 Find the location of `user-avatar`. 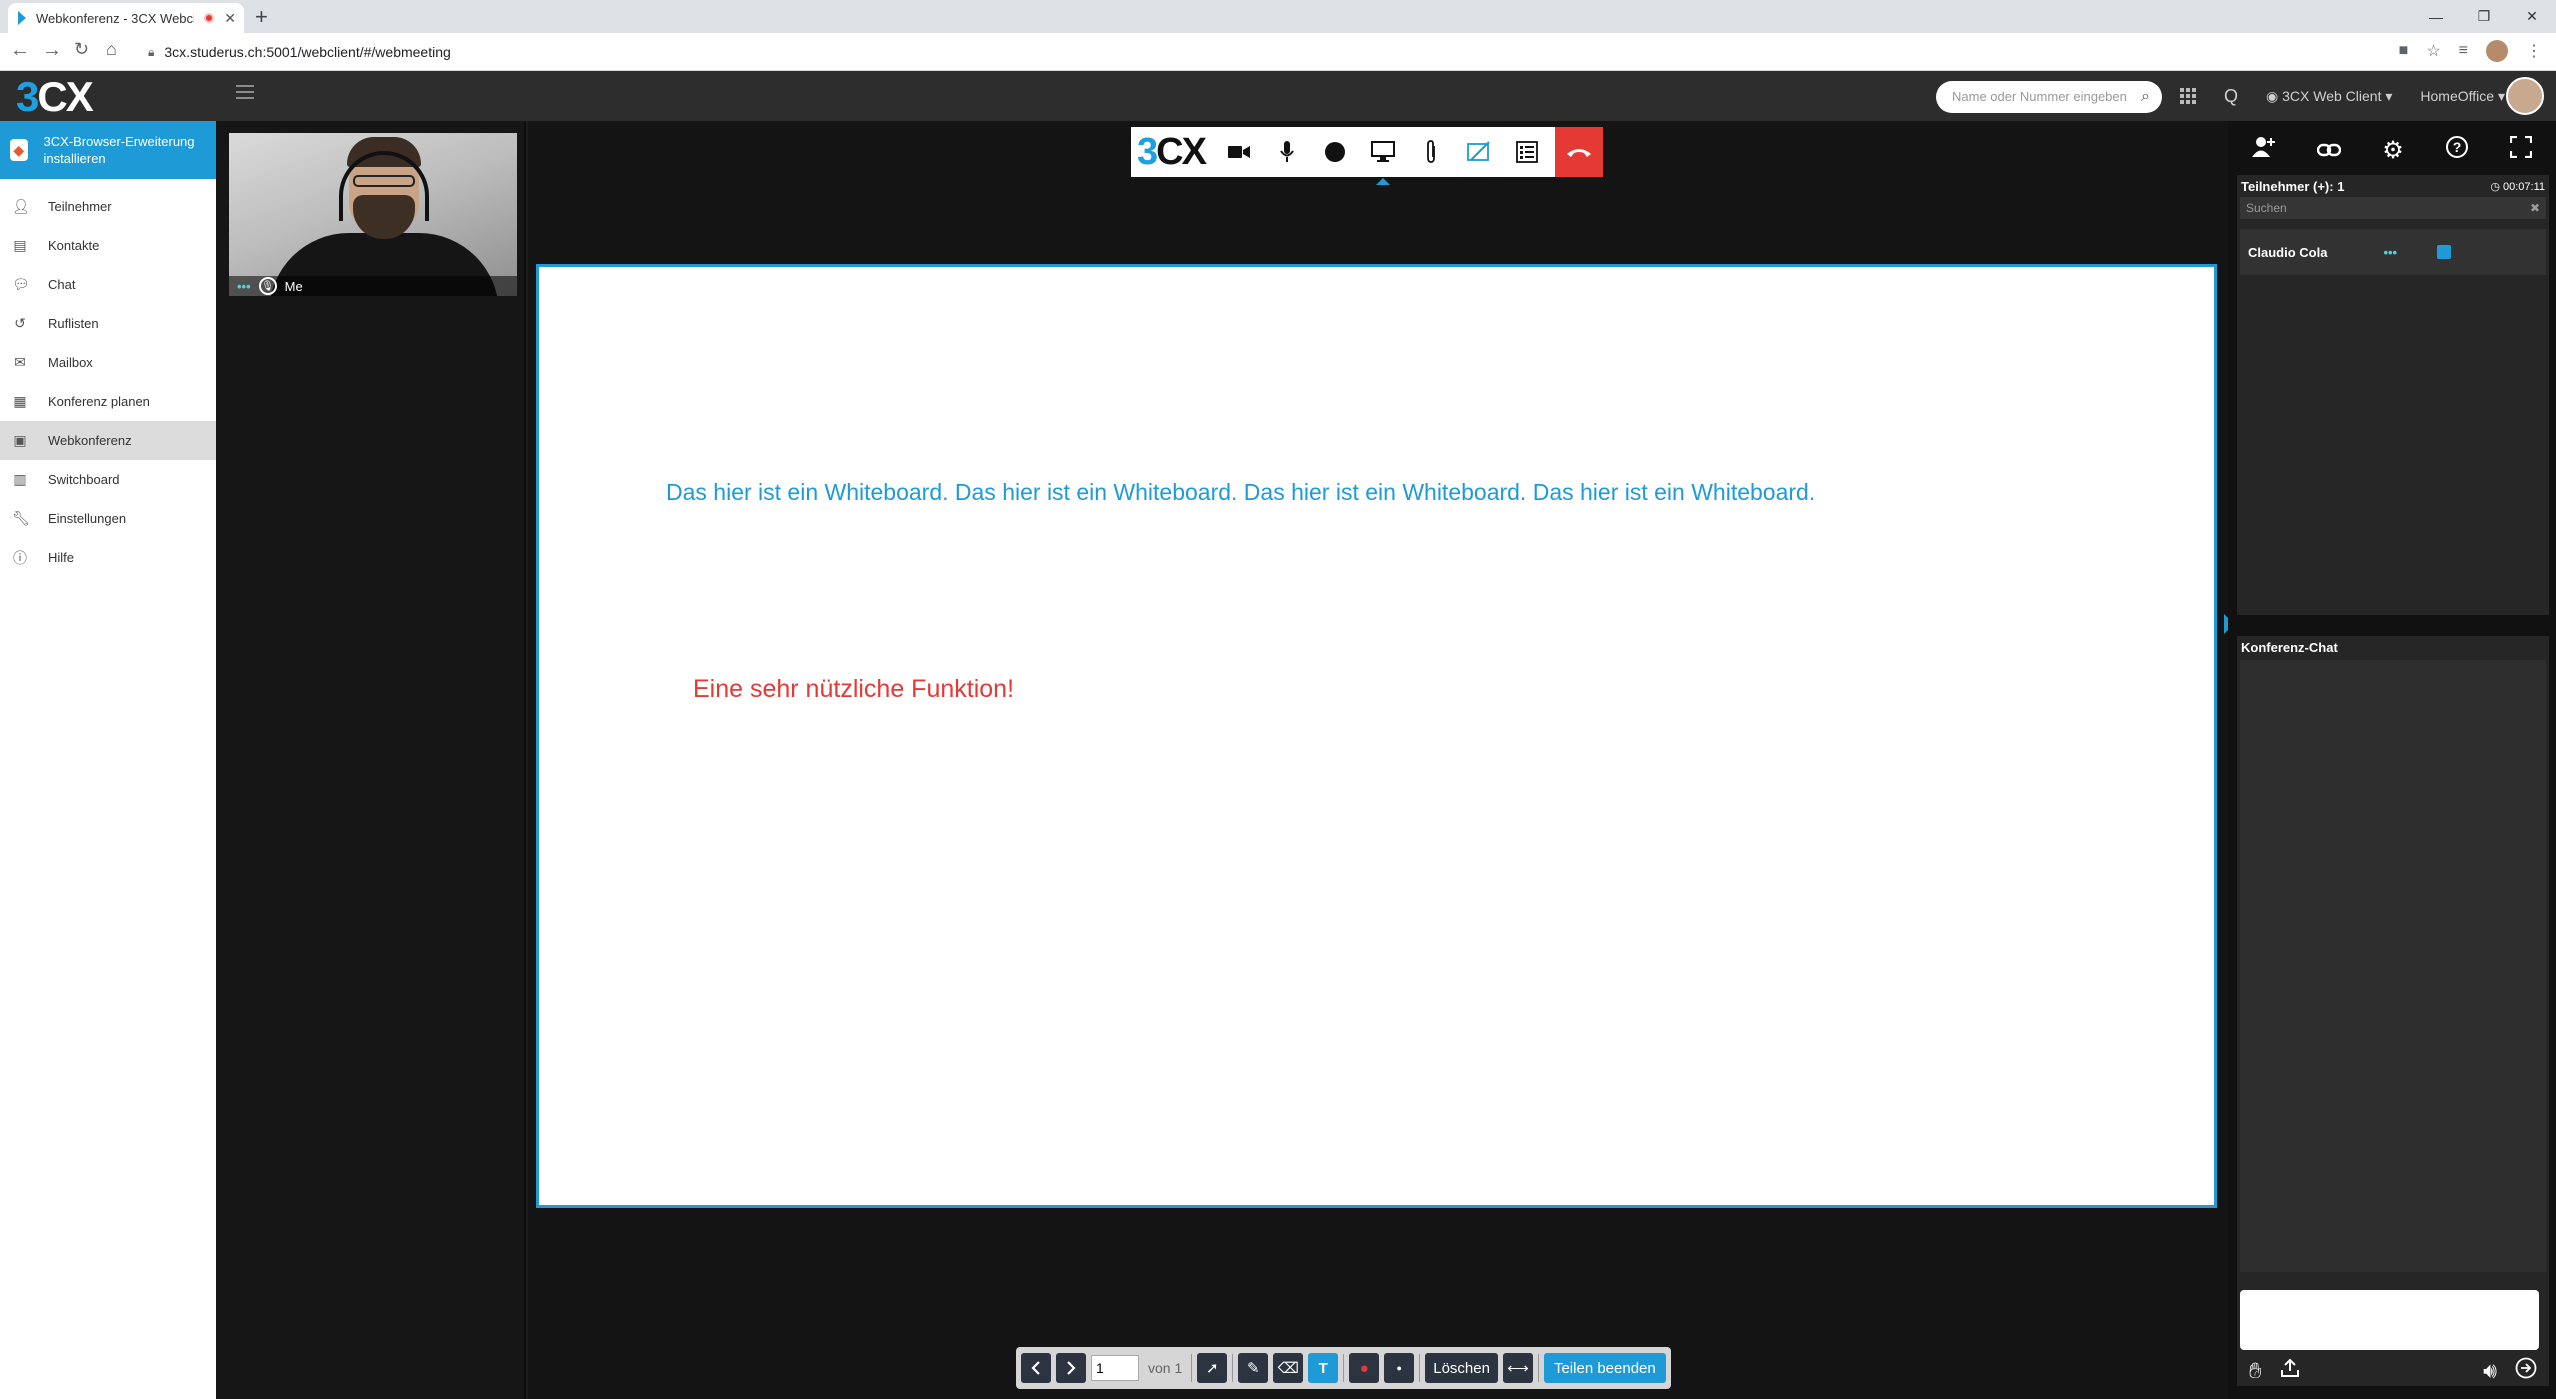

user-avatar is located at coordinates (2525, 96).